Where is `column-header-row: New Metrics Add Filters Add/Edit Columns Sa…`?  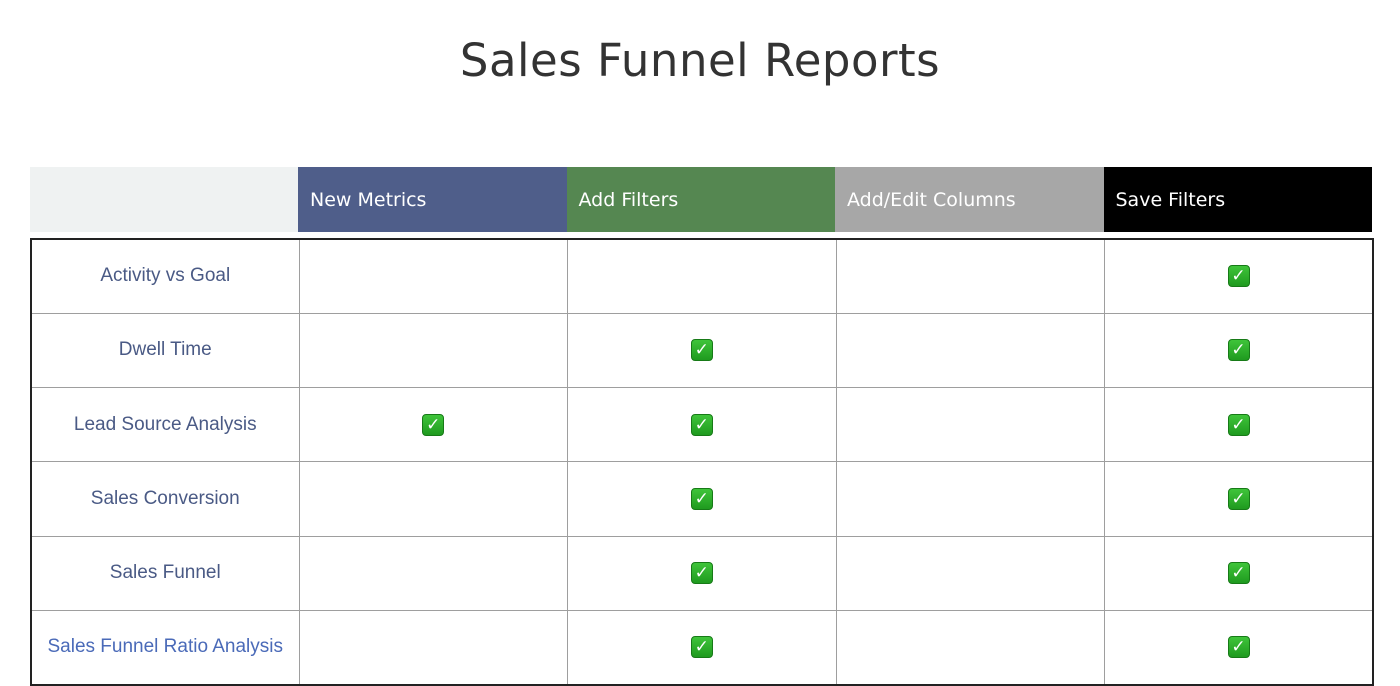
column-header-row: New Metrics Add Filters Add/Edit Columns Sa… is located at coordinates (701, 199).